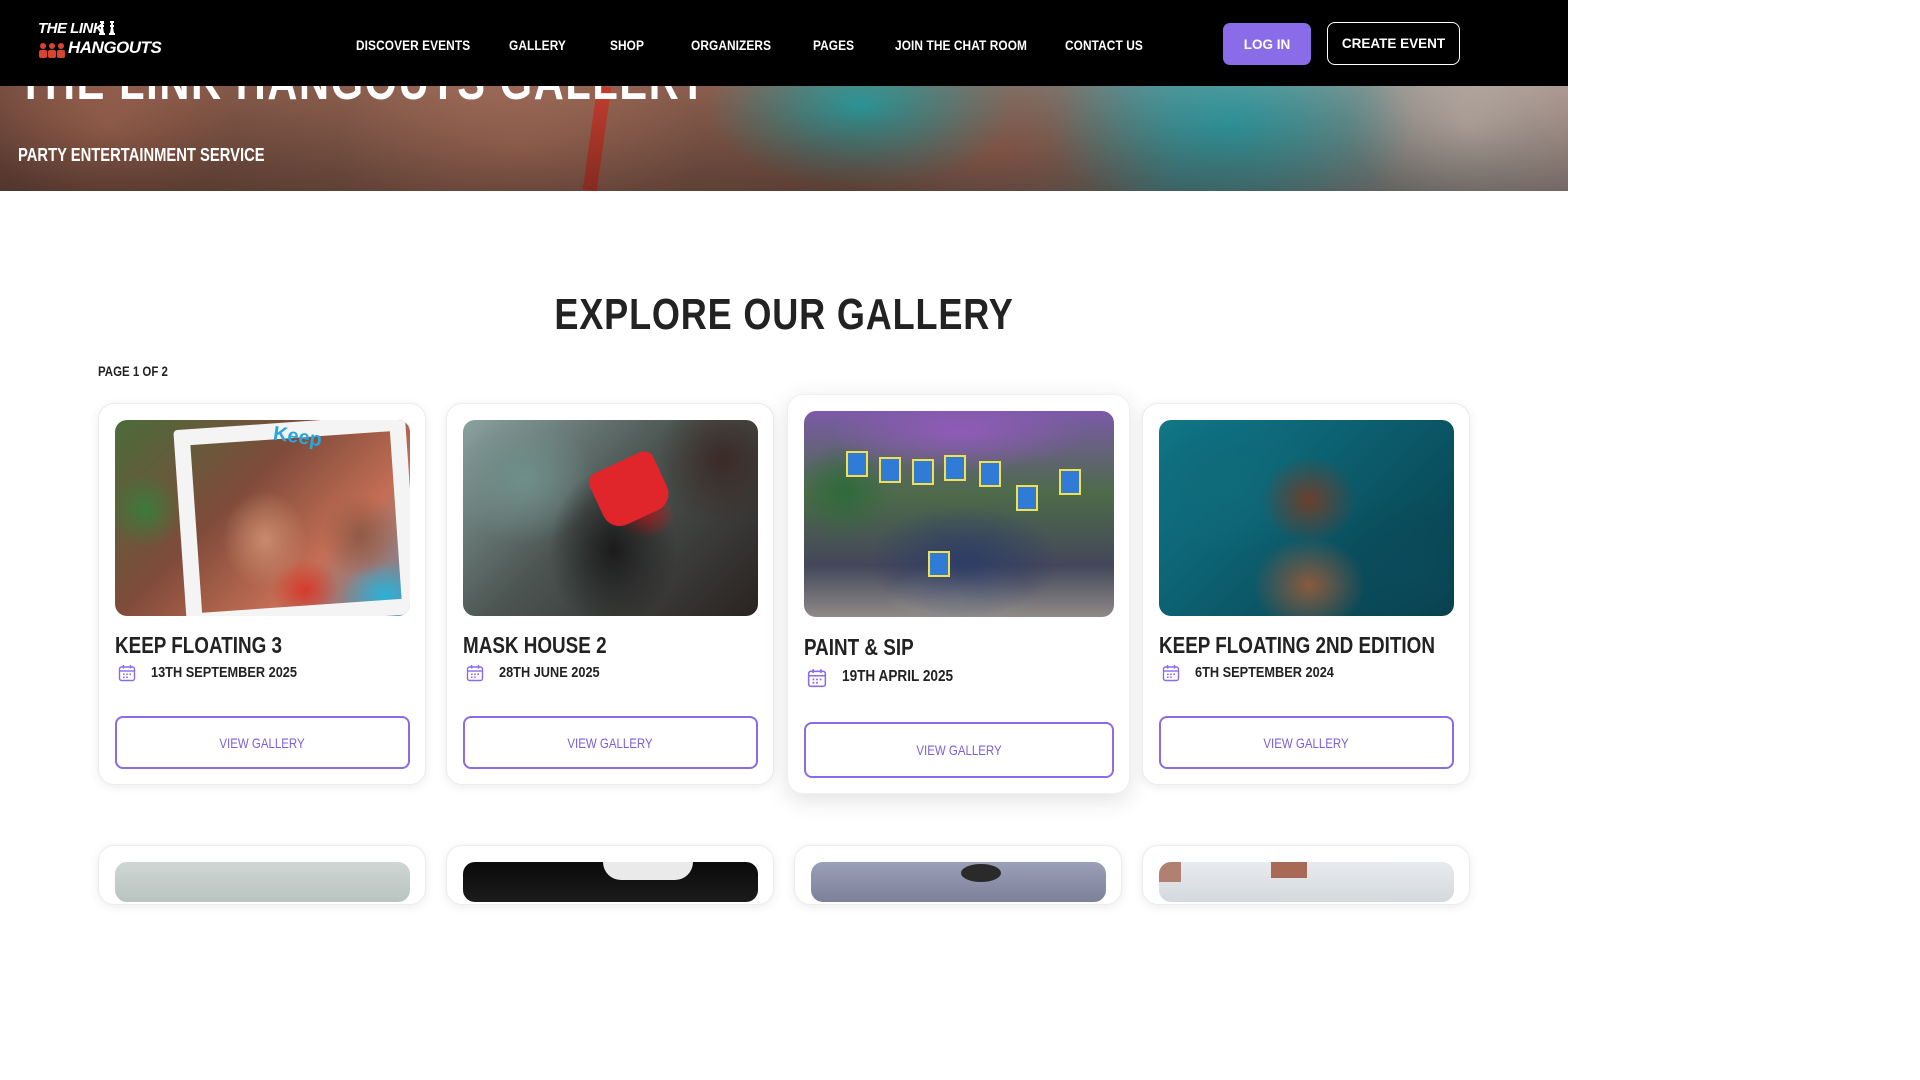 The width and height of the screenshot is (1920, 1080). What do you see at coordinates (363, 99) in the screenshot?
I see `hero-title: THE LINK HANGOUTS GALLERY` at bounding box center [363, 99].